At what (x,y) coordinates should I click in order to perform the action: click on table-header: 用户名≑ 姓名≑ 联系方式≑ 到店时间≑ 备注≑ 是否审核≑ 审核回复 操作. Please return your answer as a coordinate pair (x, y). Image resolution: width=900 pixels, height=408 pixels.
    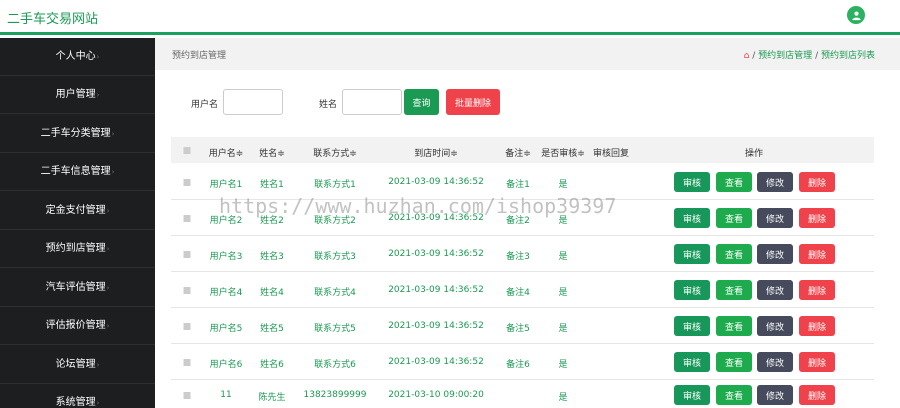
    Looking at the image, I should click on (522, 150).